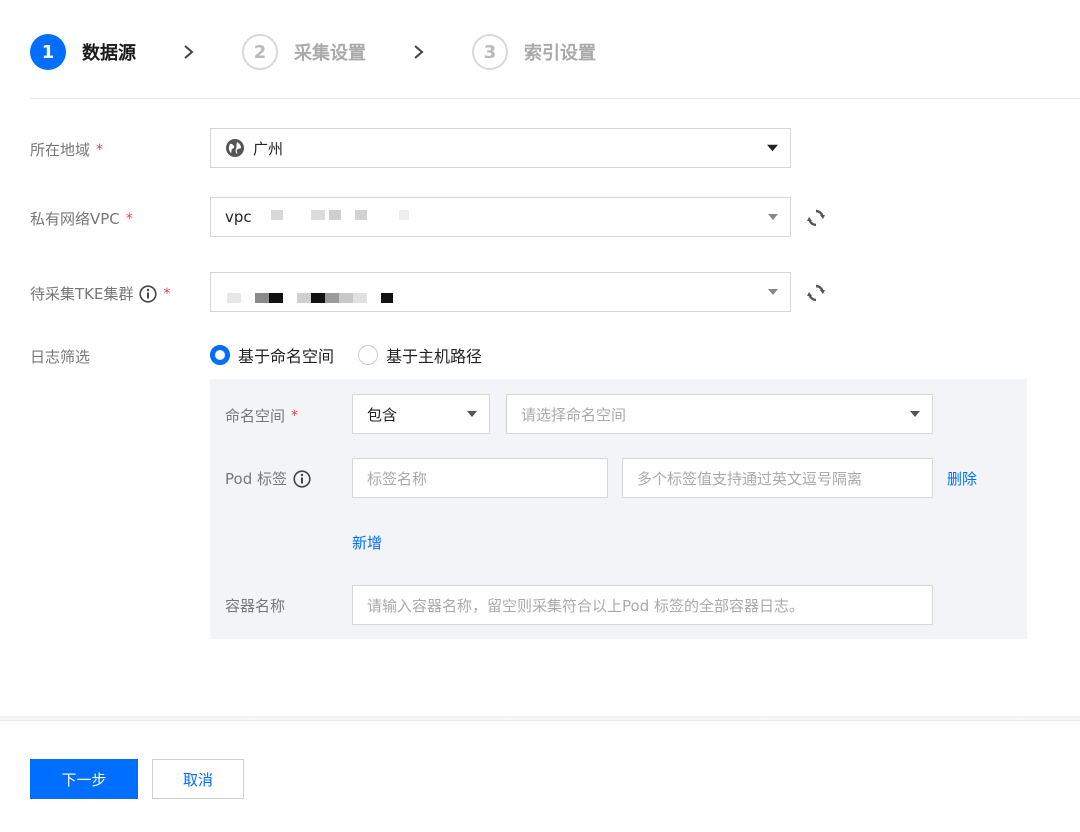 This screenshot has height=832, width=1080. Describe the element at coordinates (500, 292) in the screenshot. I see `cluster-select` at that location.